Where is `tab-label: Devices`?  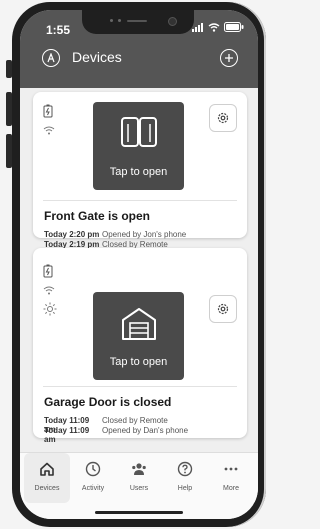
tab-label: Devices is located at coordinates (47, 488).